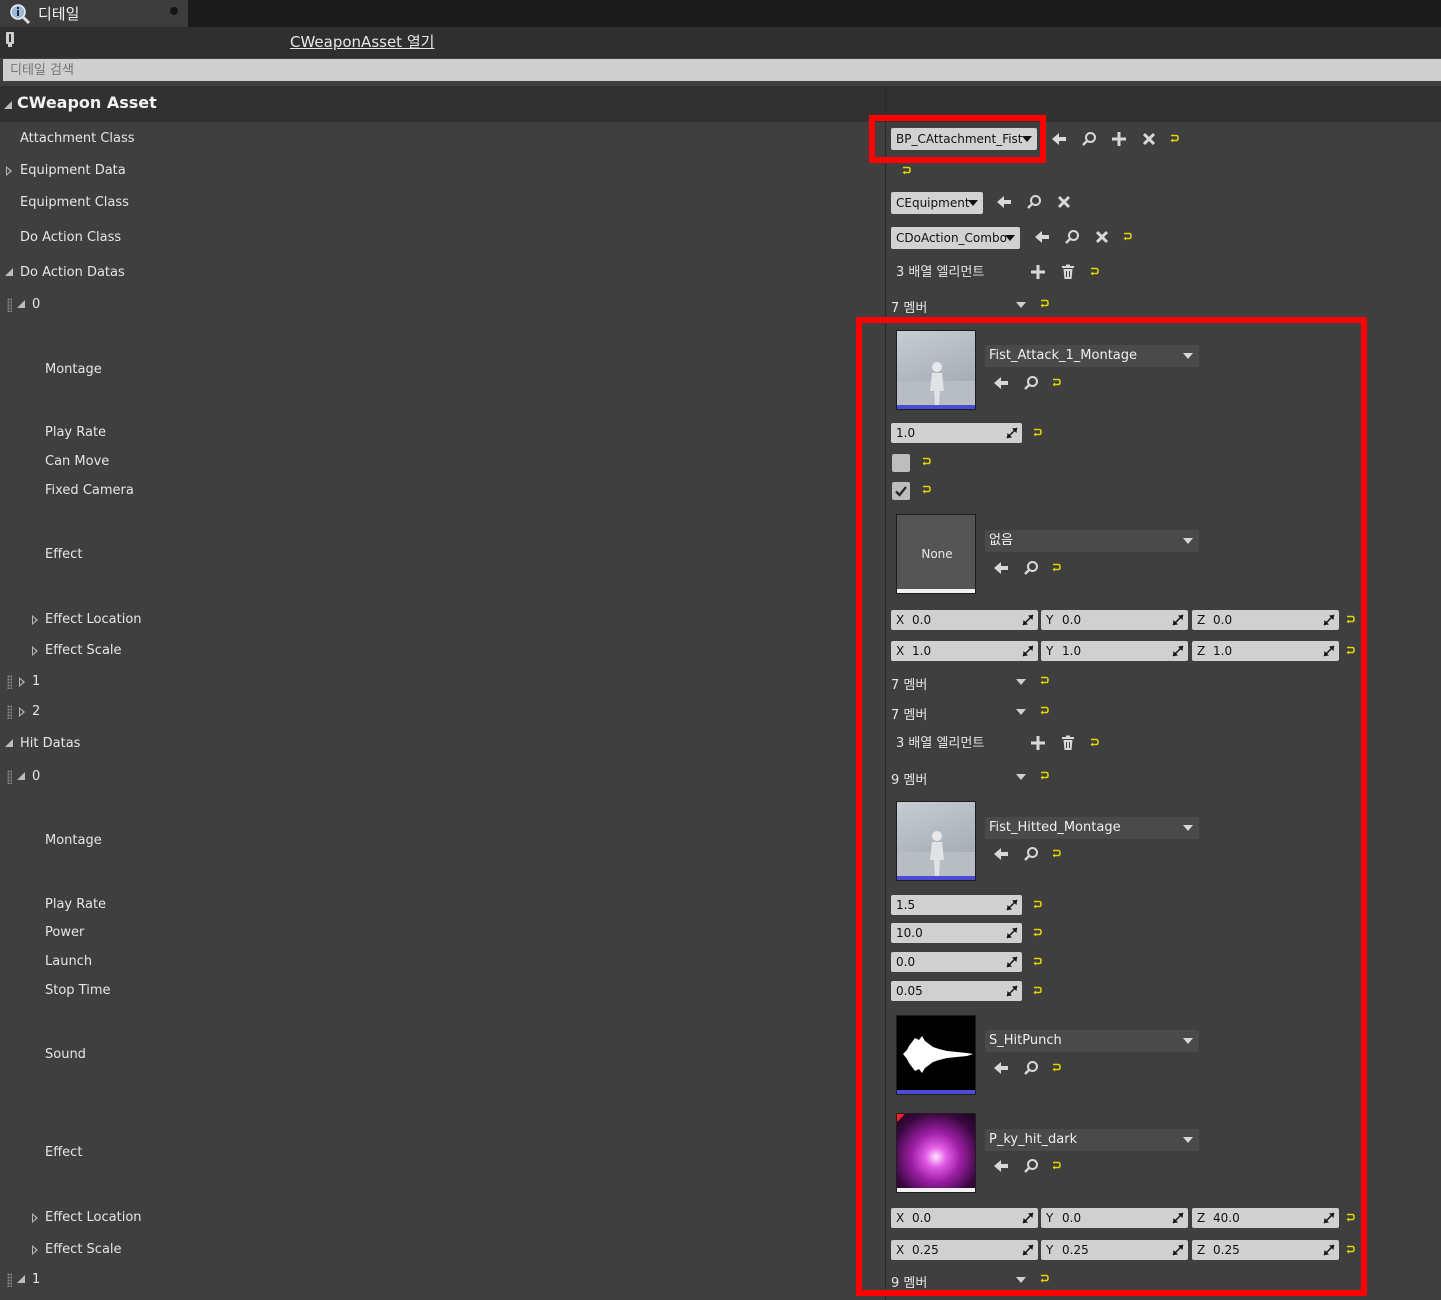 This screenshot has width=1441, height=1300. What do you see at coordinates (1092, 828) in the screenshot?
I see `montage-picker: Fist_Hitted_Montage` at bounding box center [1092, 828].